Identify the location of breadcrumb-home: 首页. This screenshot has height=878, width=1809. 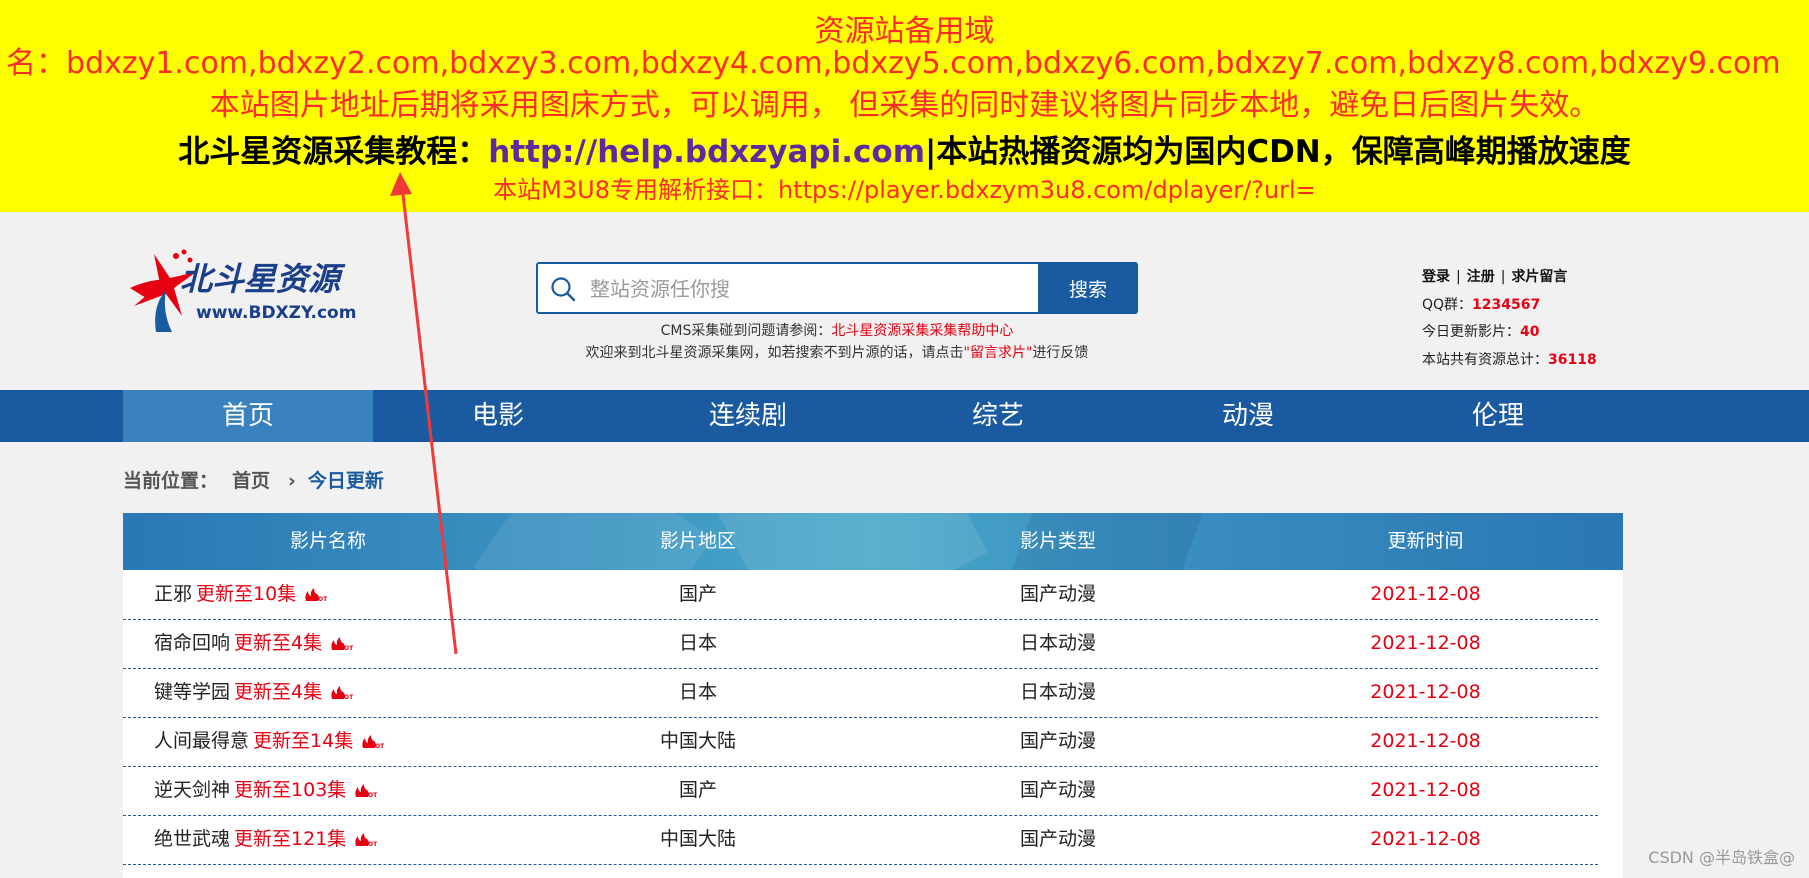
(251, 481).